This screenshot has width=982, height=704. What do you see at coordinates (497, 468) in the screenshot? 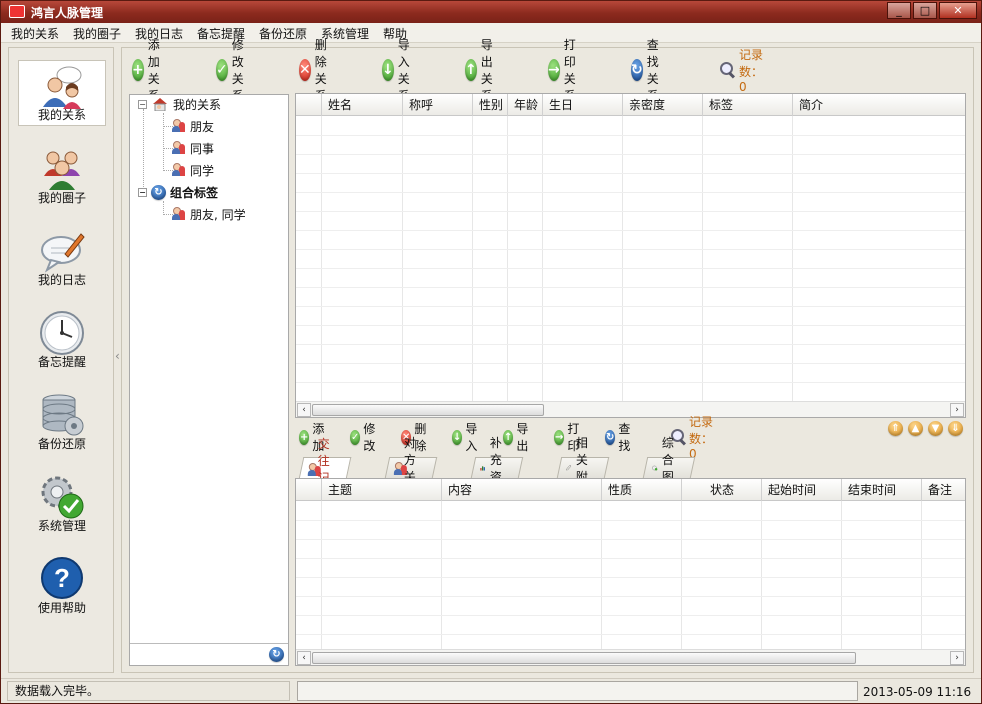
I see `tab-extra-info: 补充资料` at bounding box center [497, 468].